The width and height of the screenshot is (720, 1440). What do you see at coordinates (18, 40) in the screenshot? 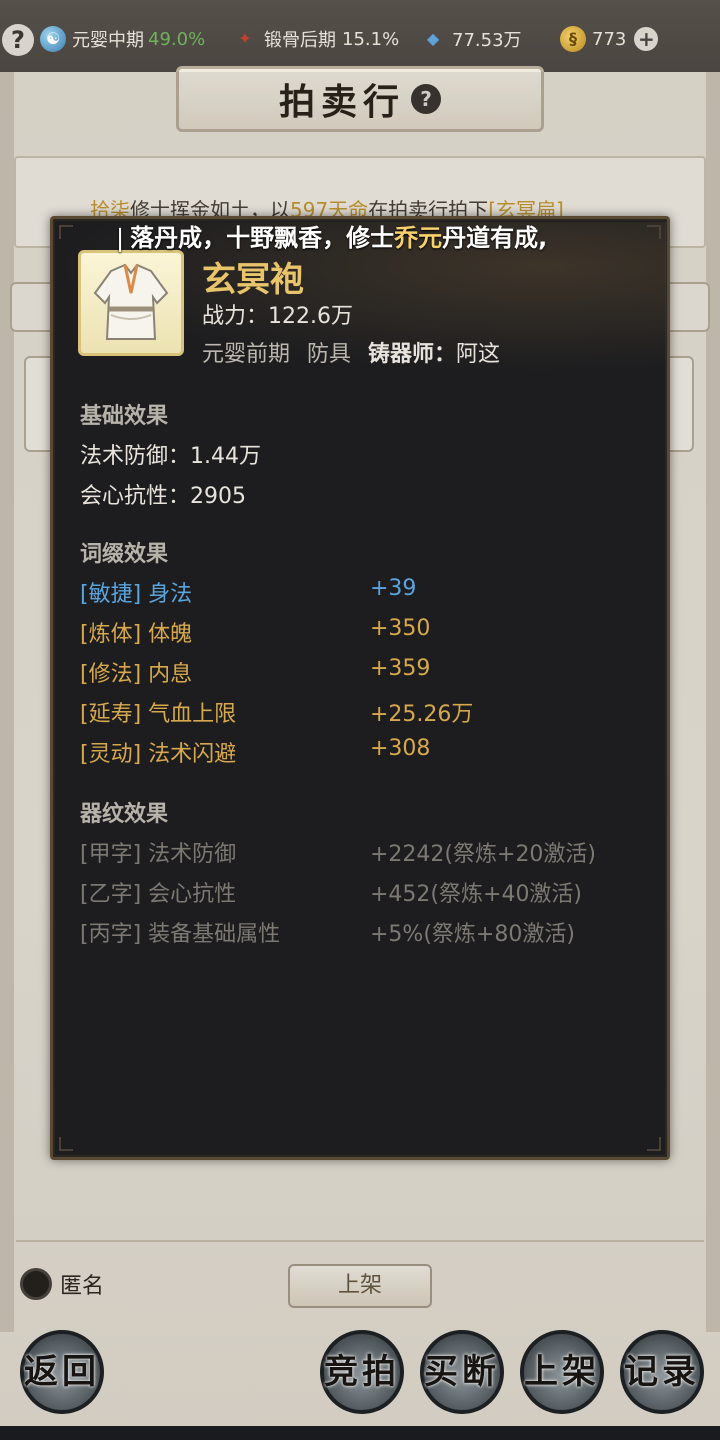
I see `help-icon: ?` at bounding box center [18, 40].